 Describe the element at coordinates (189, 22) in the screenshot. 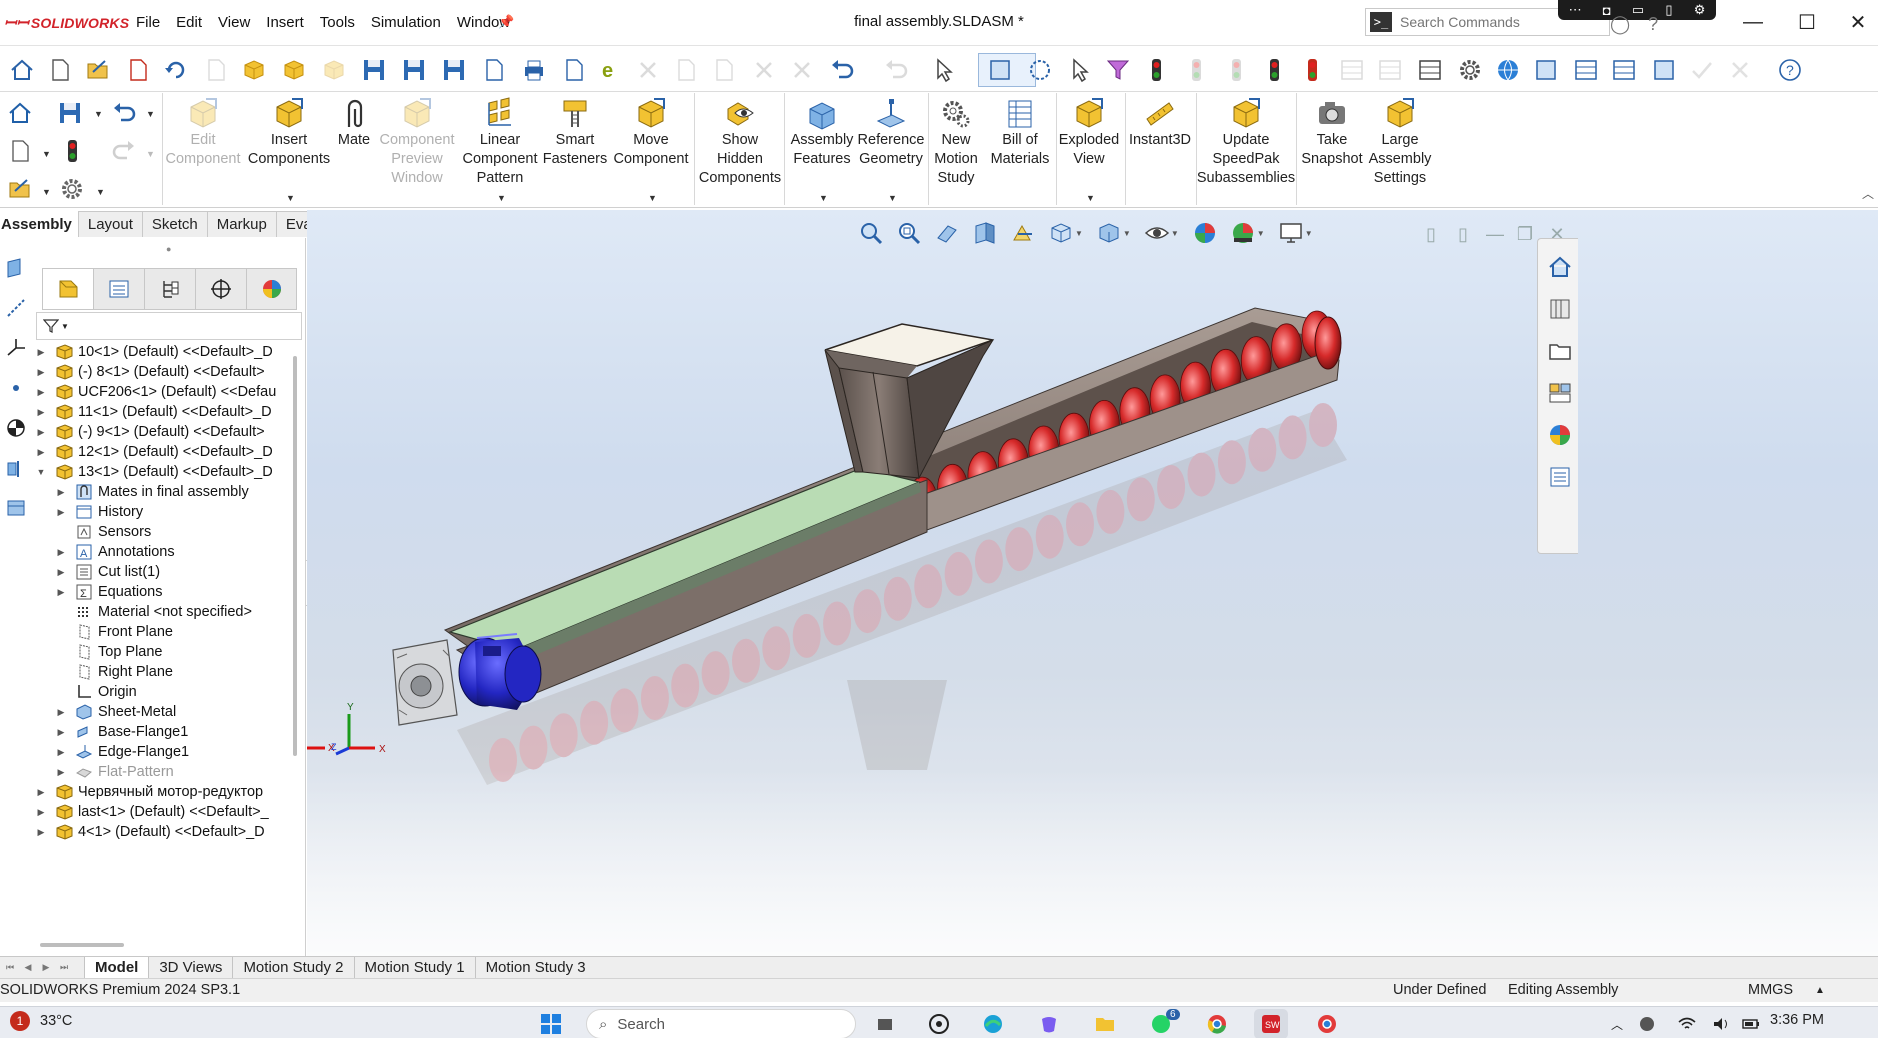

I see `menu-edit: Edit` at that location.